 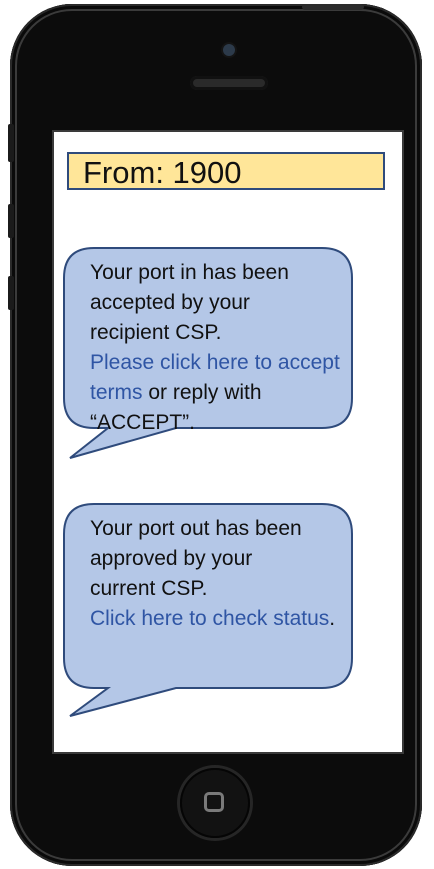 What do you see at coordinates (196, 528) in the screenshot?
I see `message-line: Your port out has been` at bounding box center [196, 528].